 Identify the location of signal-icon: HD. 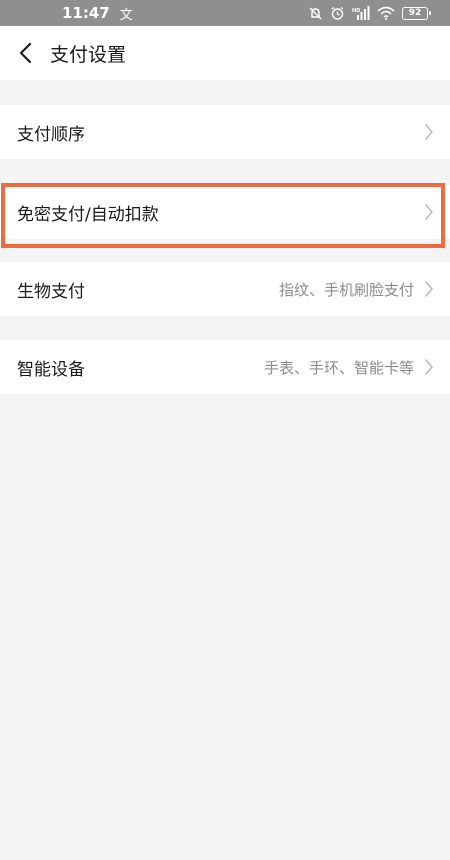
(361, 13).